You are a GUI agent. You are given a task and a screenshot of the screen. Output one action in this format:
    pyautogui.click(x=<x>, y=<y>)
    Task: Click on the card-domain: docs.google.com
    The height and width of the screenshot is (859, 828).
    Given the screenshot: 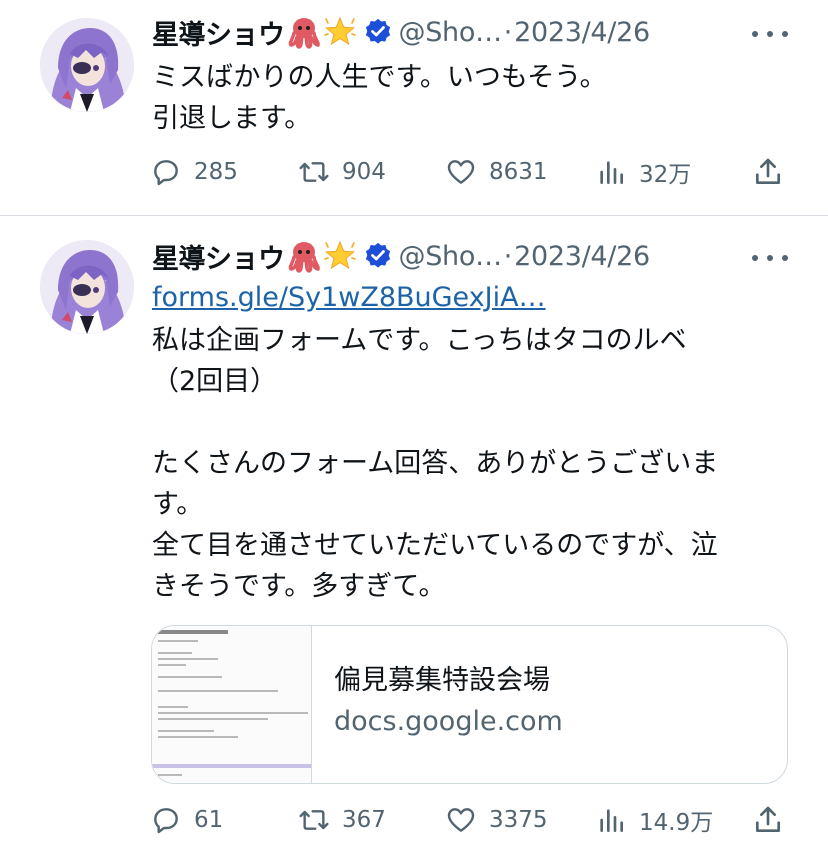 What is the action you would take?
    pyautogui.click(x=448, y=721)
    